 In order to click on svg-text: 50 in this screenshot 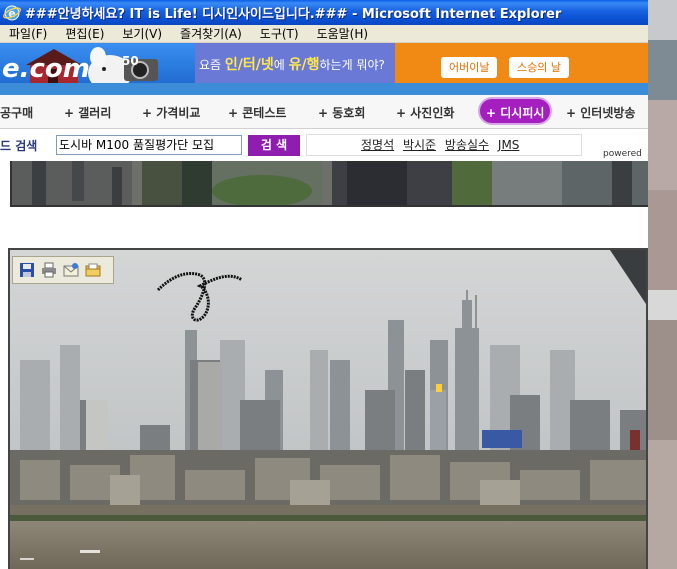, I will do `click(130, 61)`.